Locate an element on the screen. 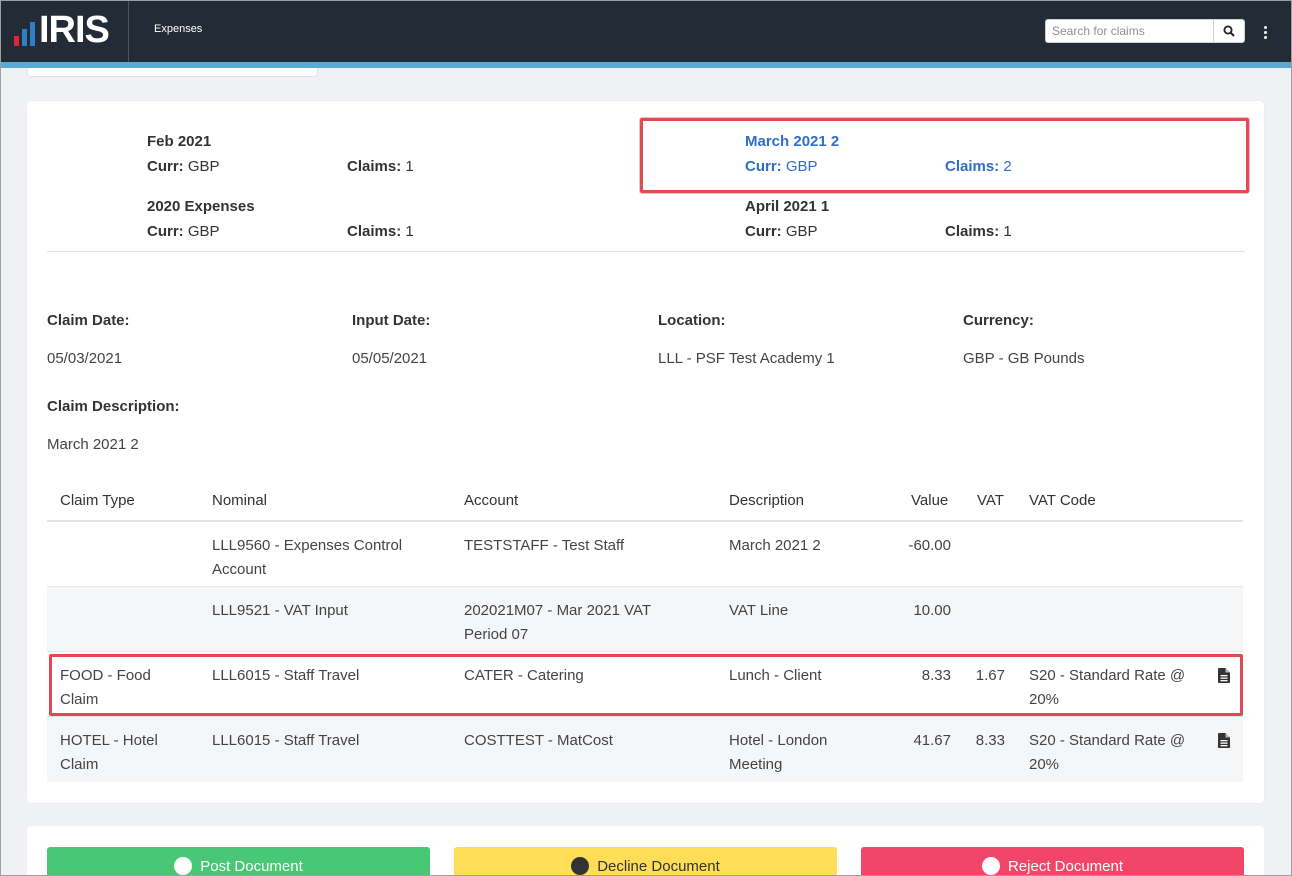 The width and height of the screenshot is (1292, 876). cell-value: 41.67 is located at coordinates (932, 740).